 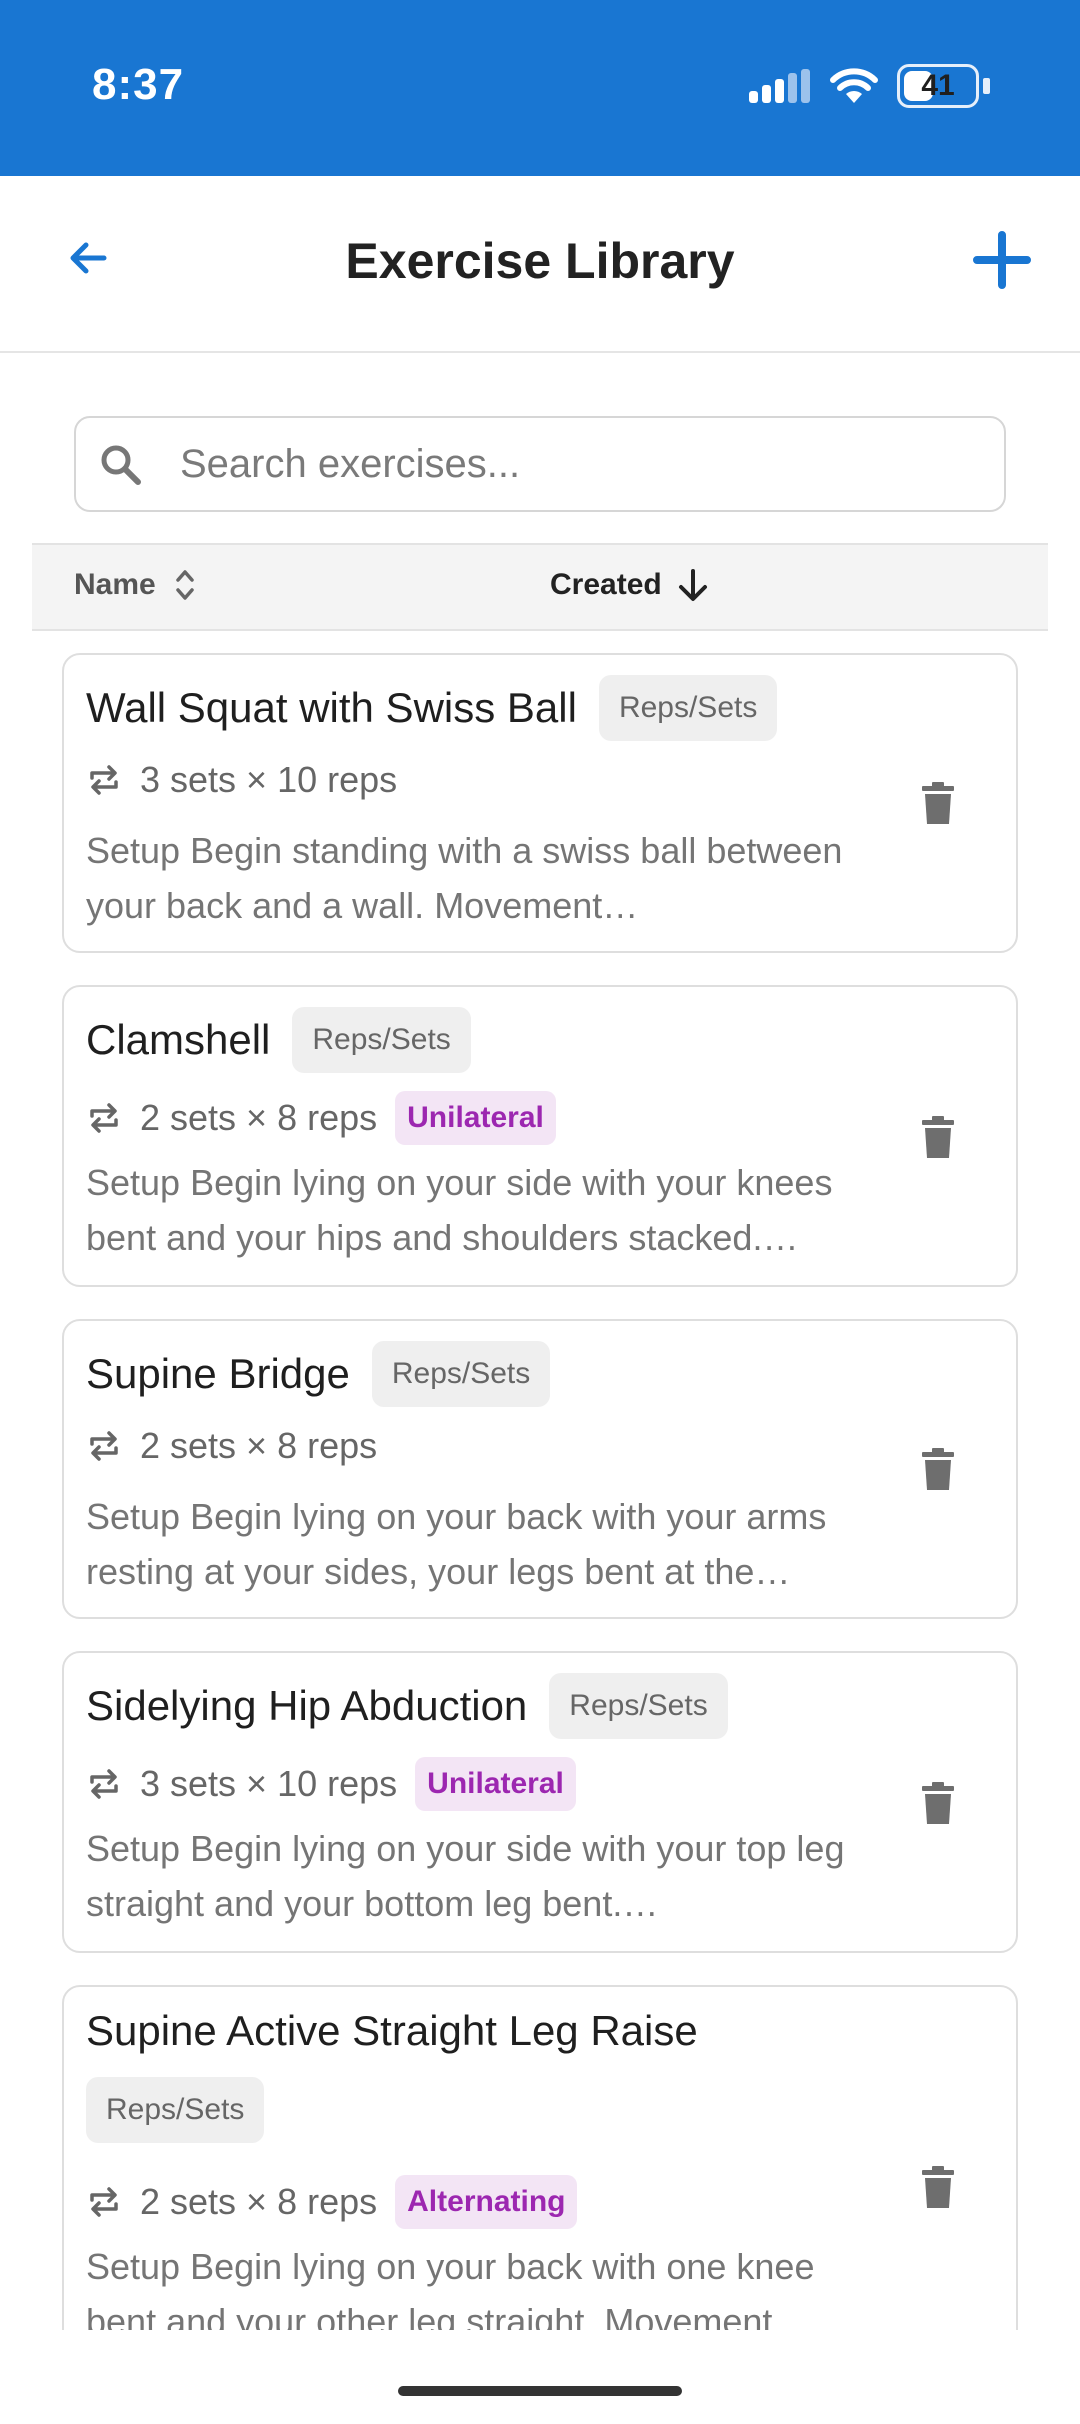 What do you see at coordinates (779, 86) in the screenshot?
I see `signal-icon` at bounding box center [779, 86].